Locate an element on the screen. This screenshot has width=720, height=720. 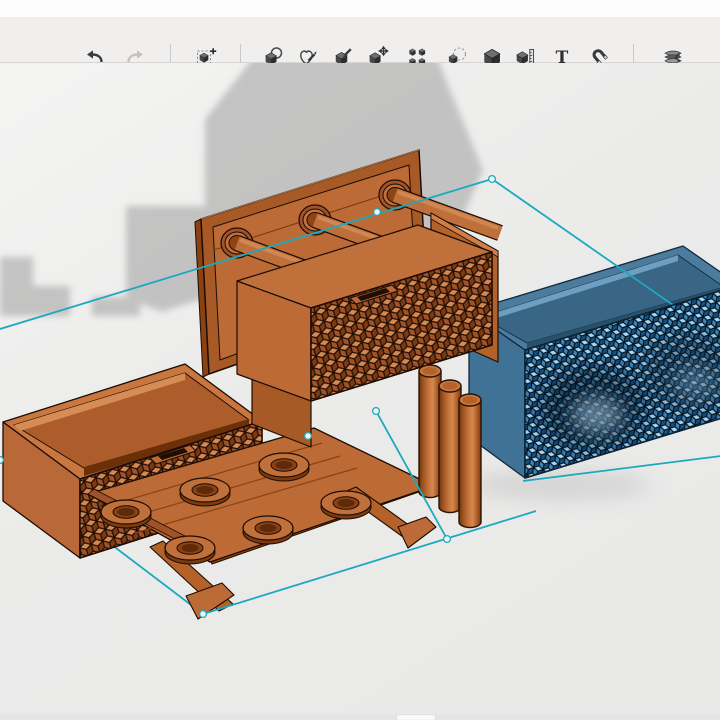
ground-shadow is located at coordinates (560, 485).